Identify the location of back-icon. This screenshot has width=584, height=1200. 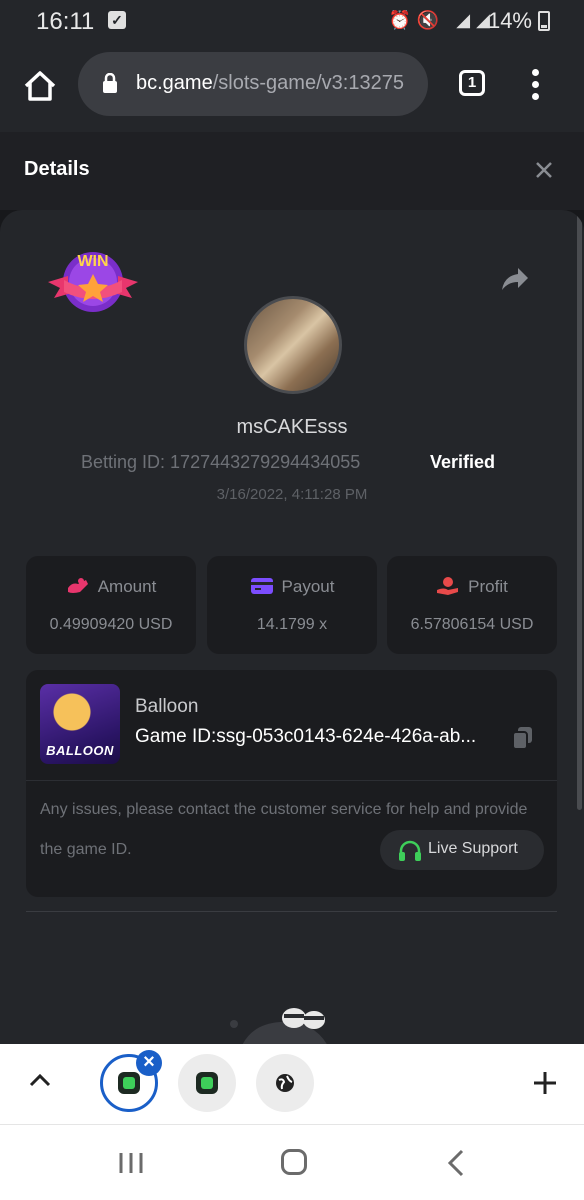
(456, 1163).